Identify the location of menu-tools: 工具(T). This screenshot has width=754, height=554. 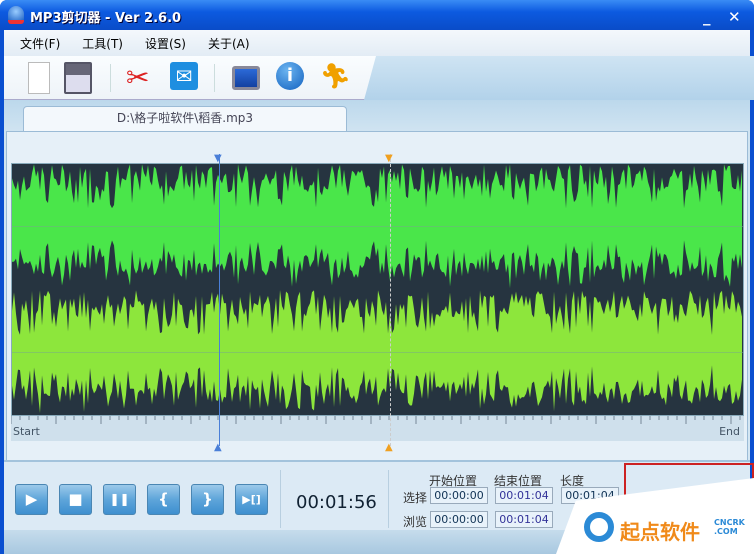
(102, 43).